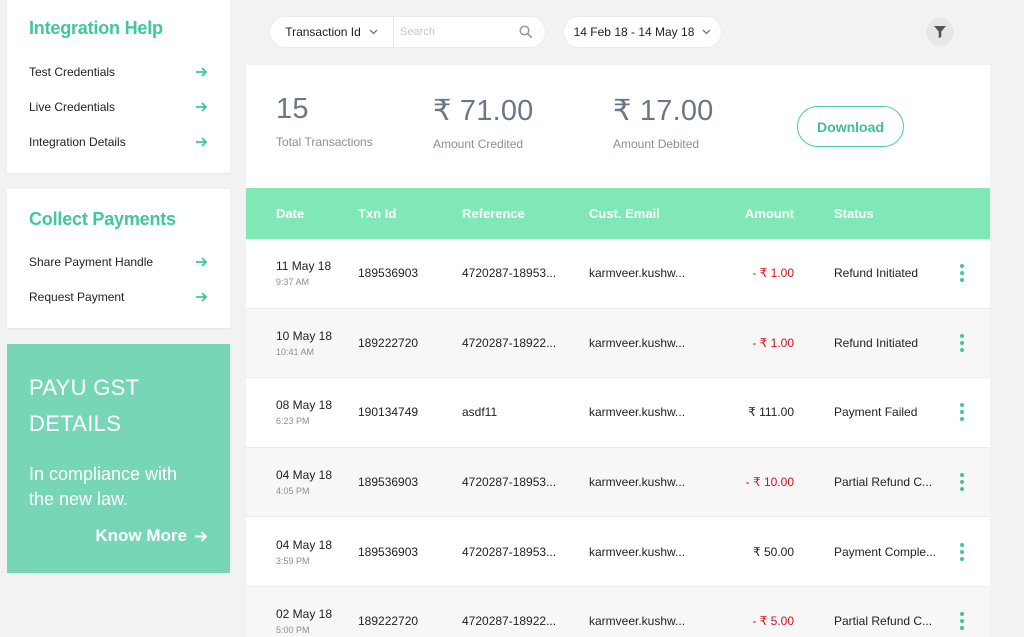 This screenshot has height=637, width=1024. I want to click on sidebar-item-request-payment: Request Payment, so click(118, 296).